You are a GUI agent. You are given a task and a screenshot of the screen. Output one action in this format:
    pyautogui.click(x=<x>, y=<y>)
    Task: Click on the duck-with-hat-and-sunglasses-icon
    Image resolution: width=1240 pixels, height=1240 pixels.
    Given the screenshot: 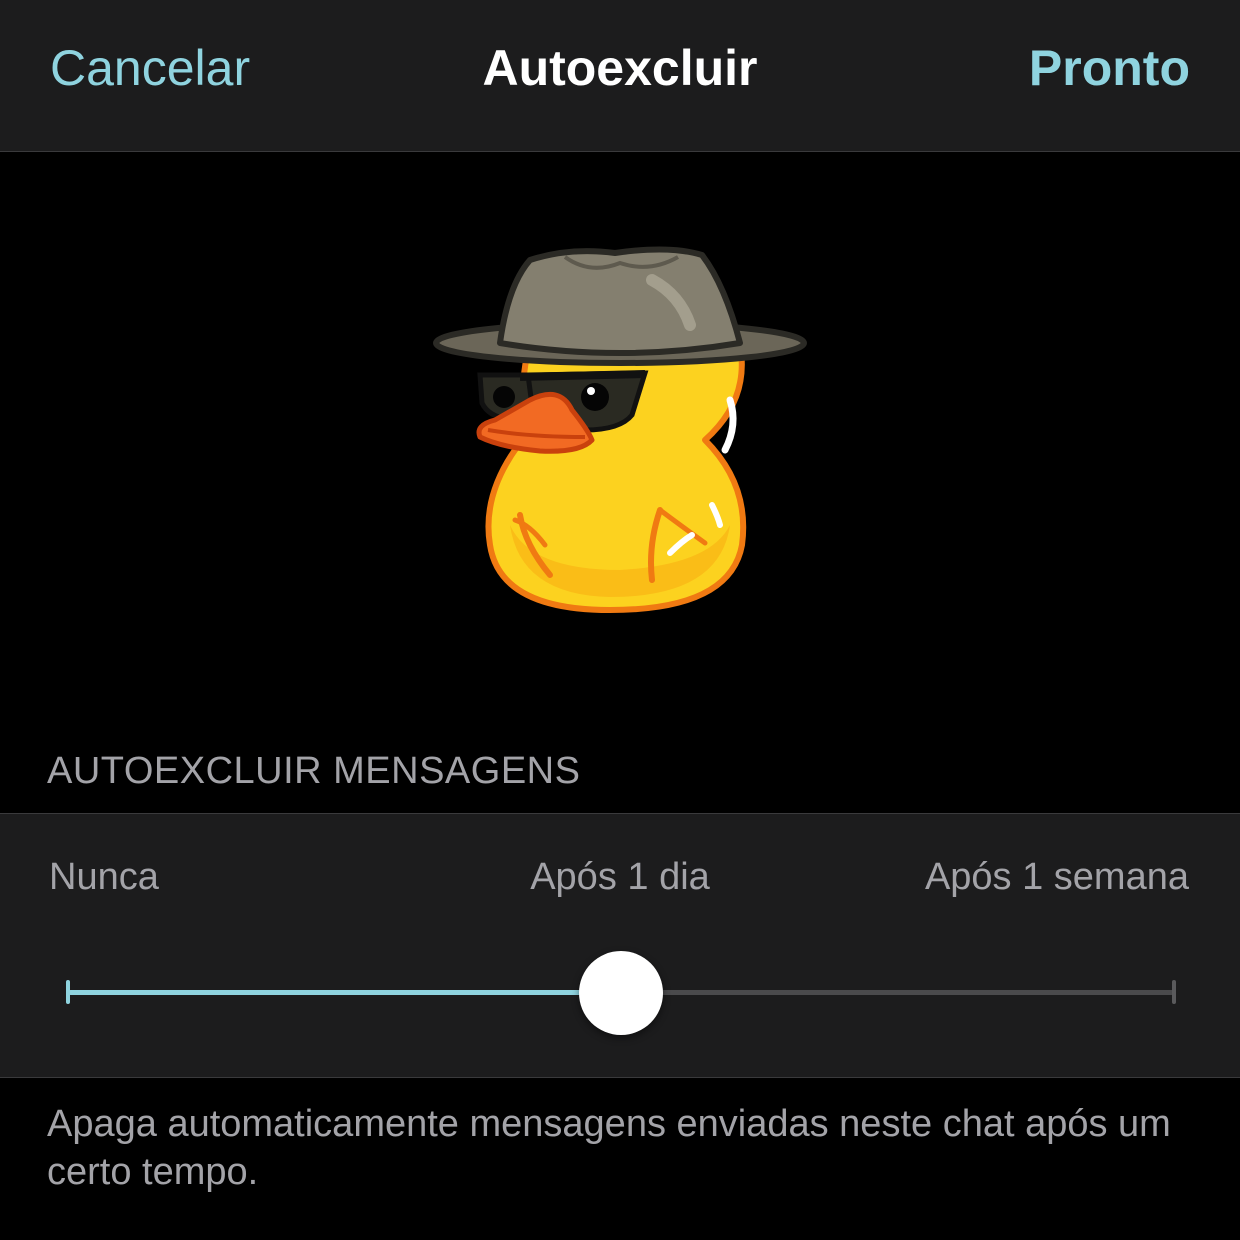 What is the action you would take?
    pyautogui.click(x=620, y=429)
    